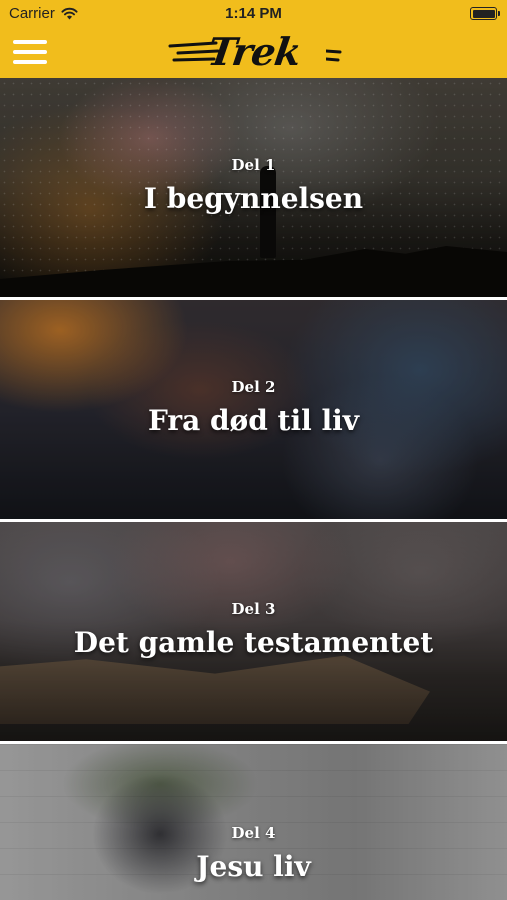 The image size is (507, 900). What do you see at coordinates (253, 198) in the screenshot?
I see `card-title: I begynnelsen` at bounding box center [253, 198].